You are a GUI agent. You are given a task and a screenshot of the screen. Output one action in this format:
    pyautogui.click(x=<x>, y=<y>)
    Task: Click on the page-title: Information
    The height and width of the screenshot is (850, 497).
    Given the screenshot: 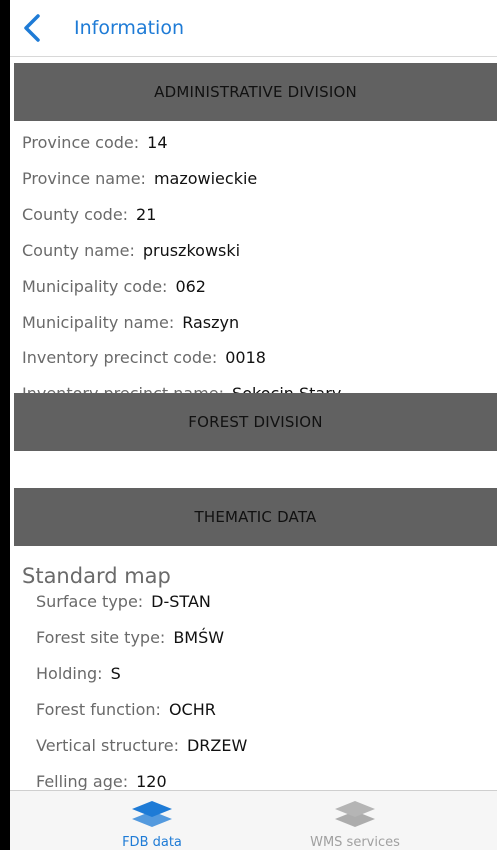 What is the action you would take?
    pyautogui.click(x=129, y=28)
    